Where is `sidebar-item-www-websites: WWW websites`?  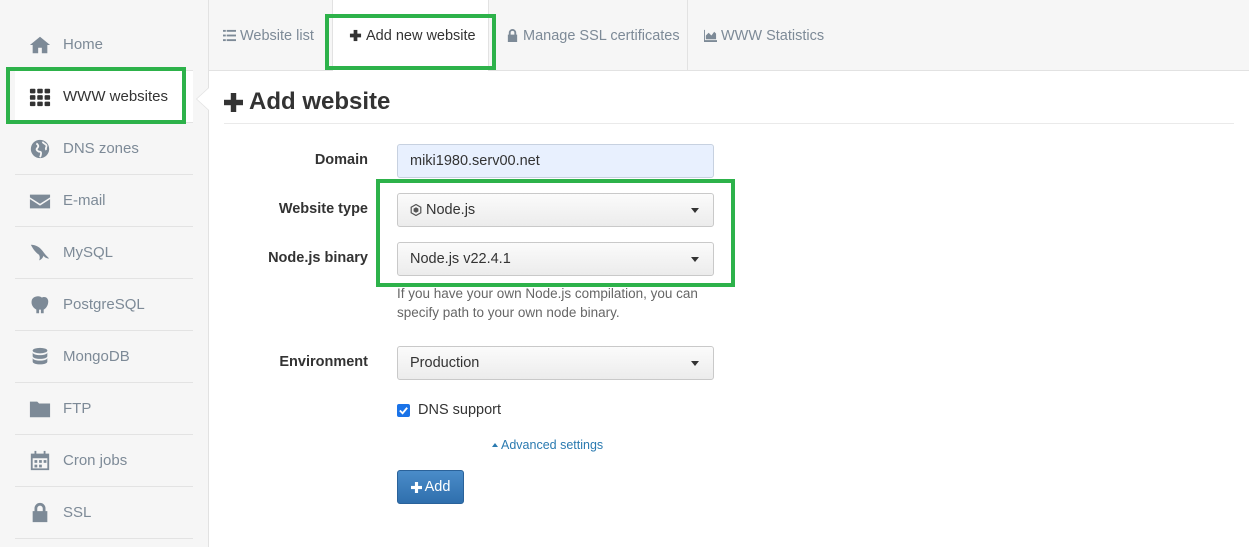
sidebar-item-www-websites: WWW websites is located at coordinates (104, 97).